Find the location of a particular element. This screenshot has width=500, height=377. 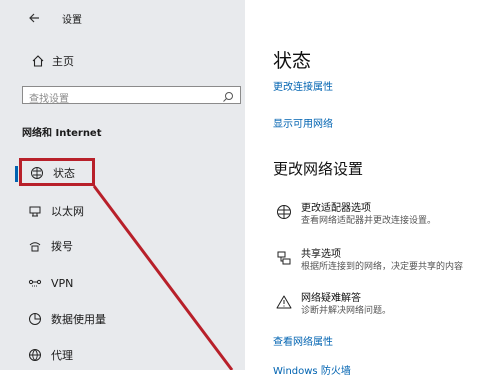

annotation-arrow is located at coordinates (163, 277).